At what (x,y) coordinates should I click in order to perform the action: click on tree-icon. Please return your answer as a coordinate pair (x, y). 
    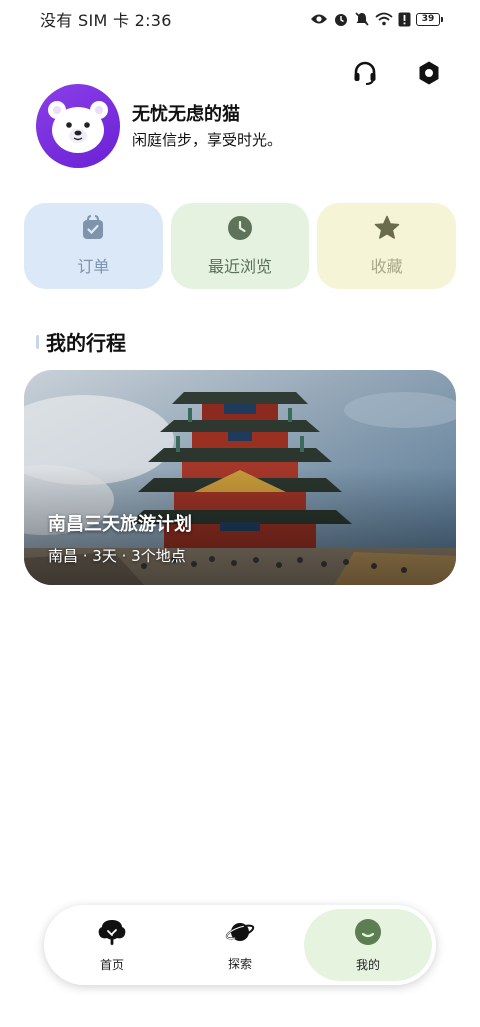
    Looking at the image, I should click on (112, 934).